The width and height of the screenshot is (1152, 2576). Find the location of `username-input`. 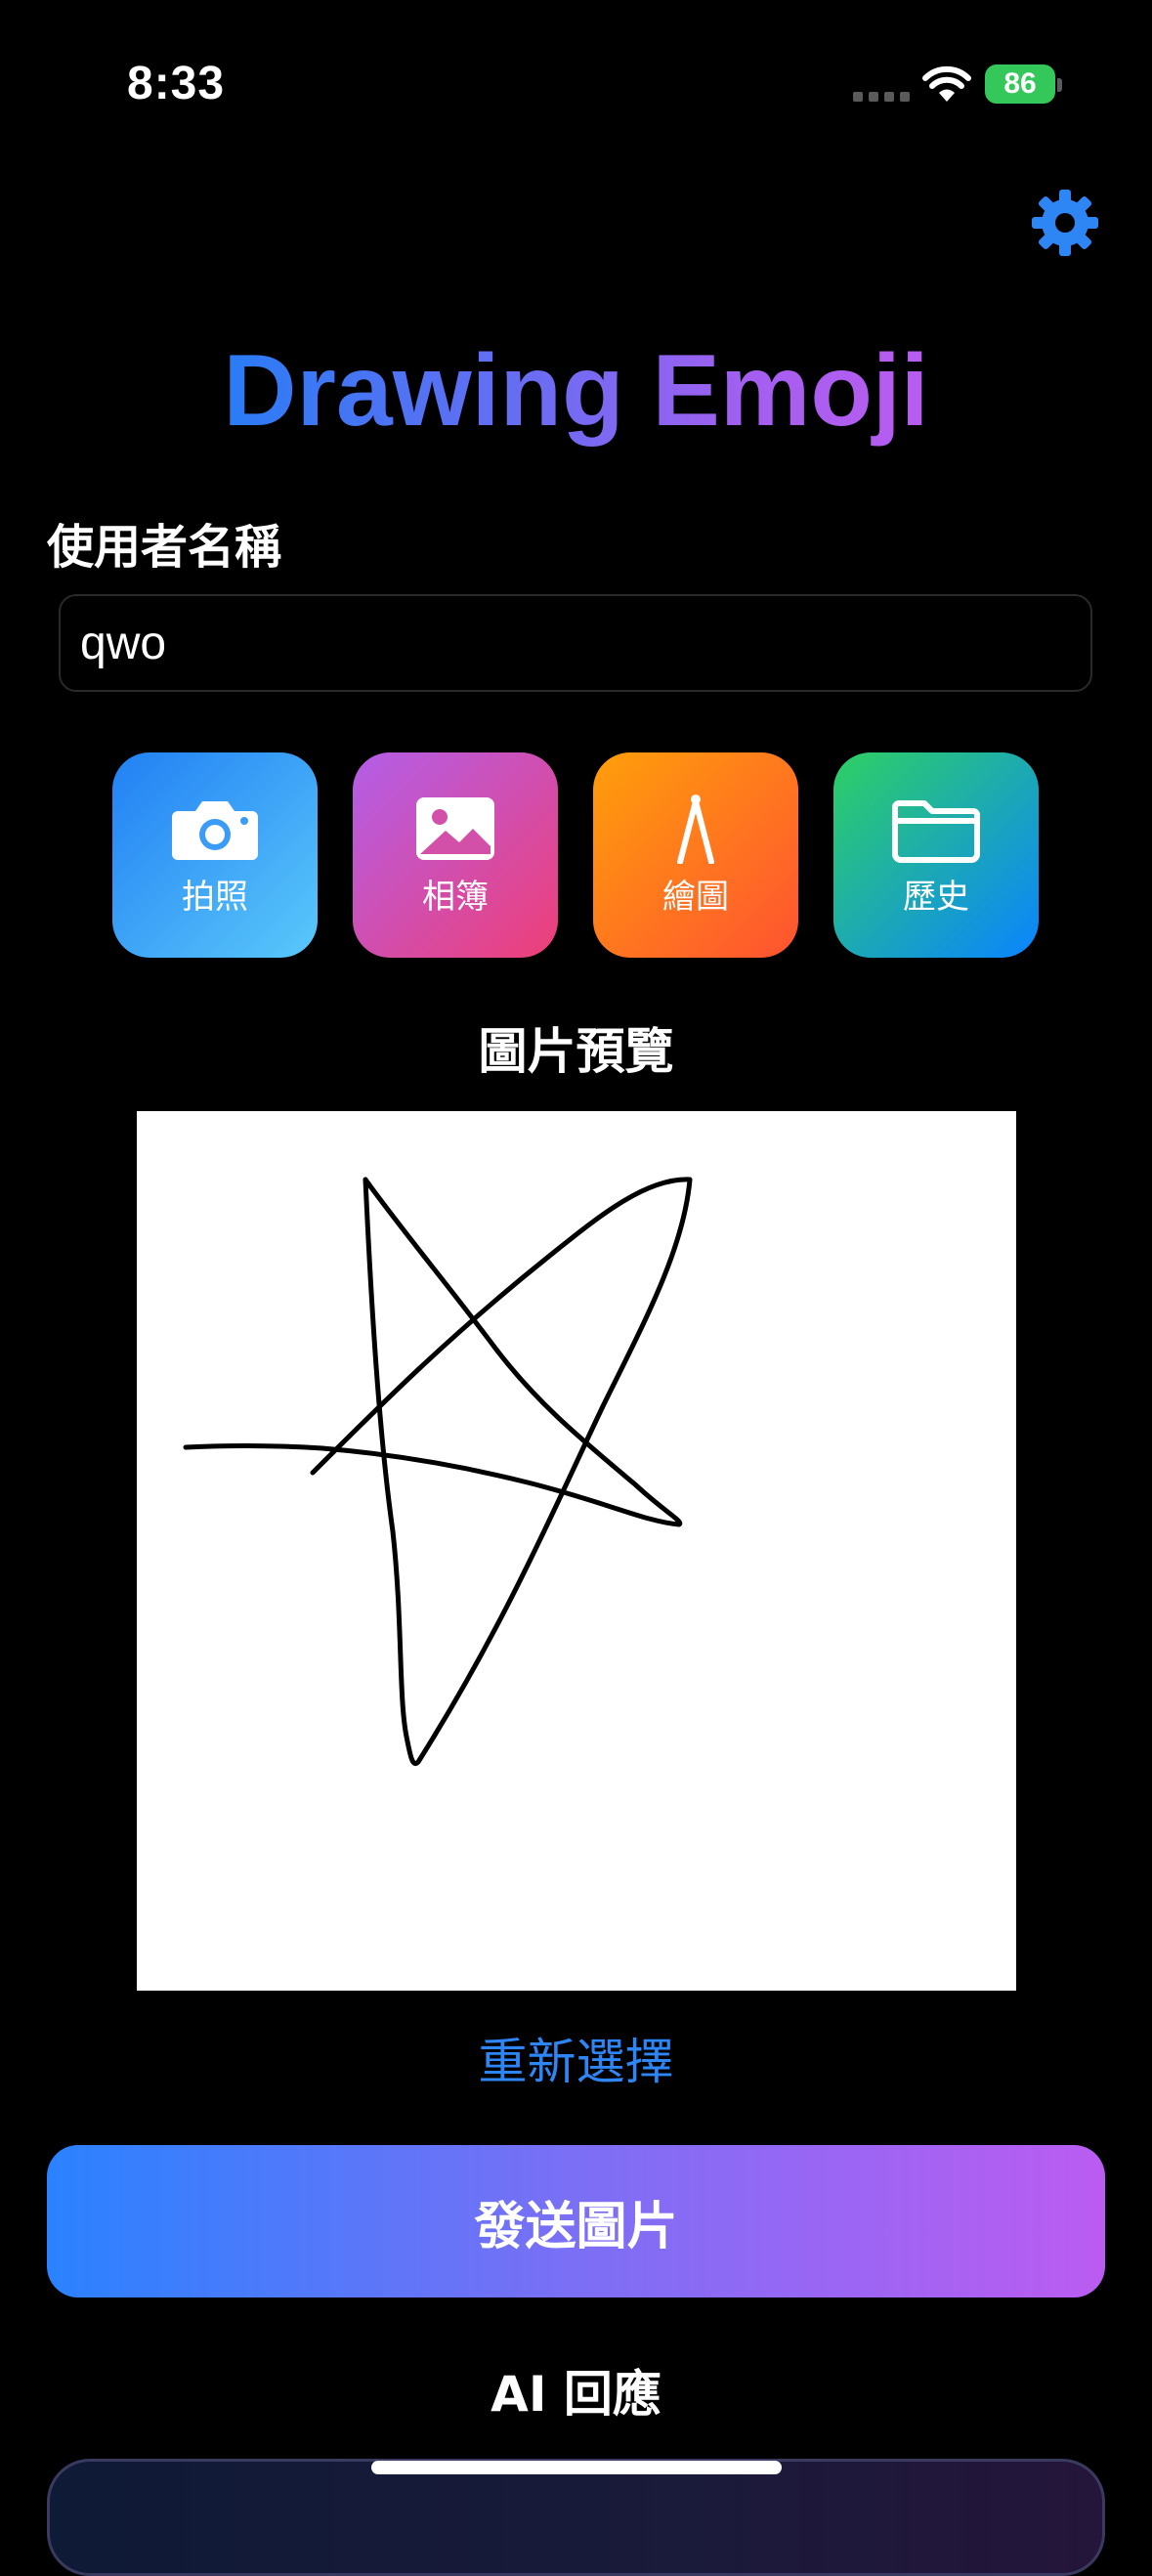

username-input is located at coordinates (575, 643).